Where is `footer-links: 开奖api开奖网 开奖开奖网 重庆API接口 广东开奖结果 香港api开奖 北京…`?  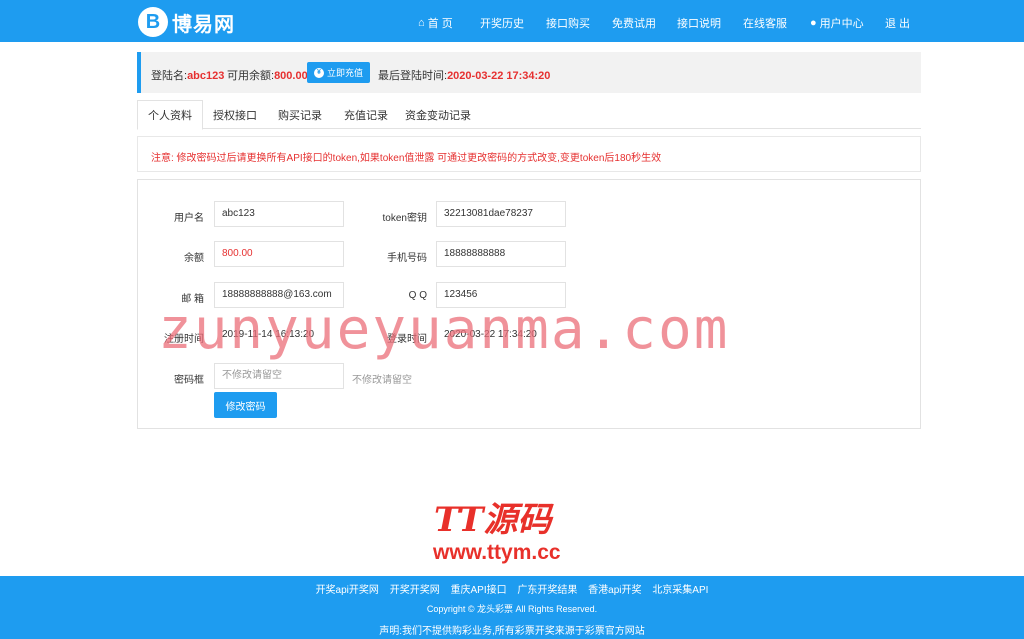 footer-links: 开奖api开奖网 开奖开奖网 重庆API接口 广东开奖结果 香港api开奖 北京… is located at coordinates (512, 588).